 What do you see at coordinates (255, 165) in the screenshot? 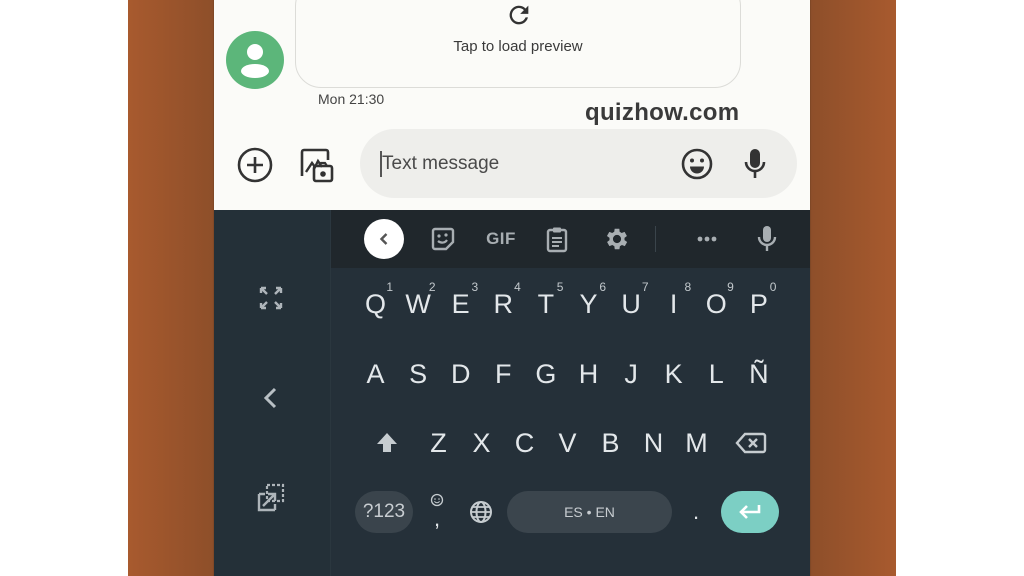
I see `add-attachment-button` at bounding box center [255, 165].